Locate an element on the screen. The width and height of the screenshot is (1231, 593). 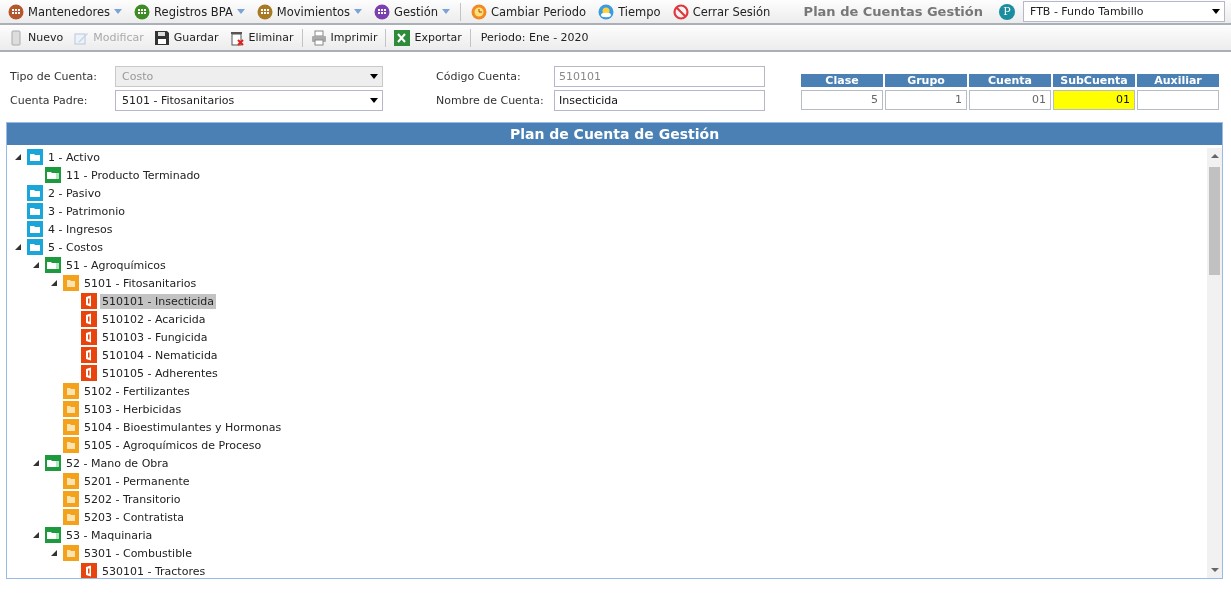
column-header: Auxiliar is located at coordinates (1178, 80).